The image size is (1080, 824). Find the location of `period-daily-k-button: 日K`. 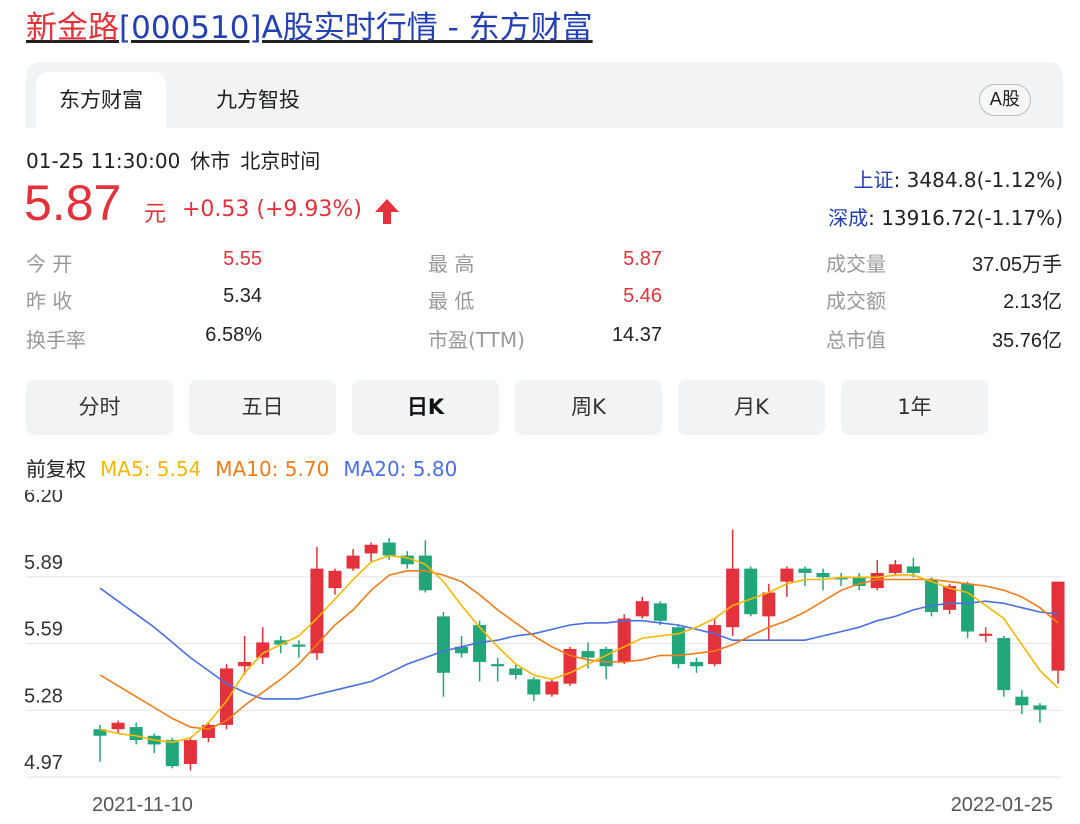

period-daily-k-button: 日K is located at coordinates (425, 407).